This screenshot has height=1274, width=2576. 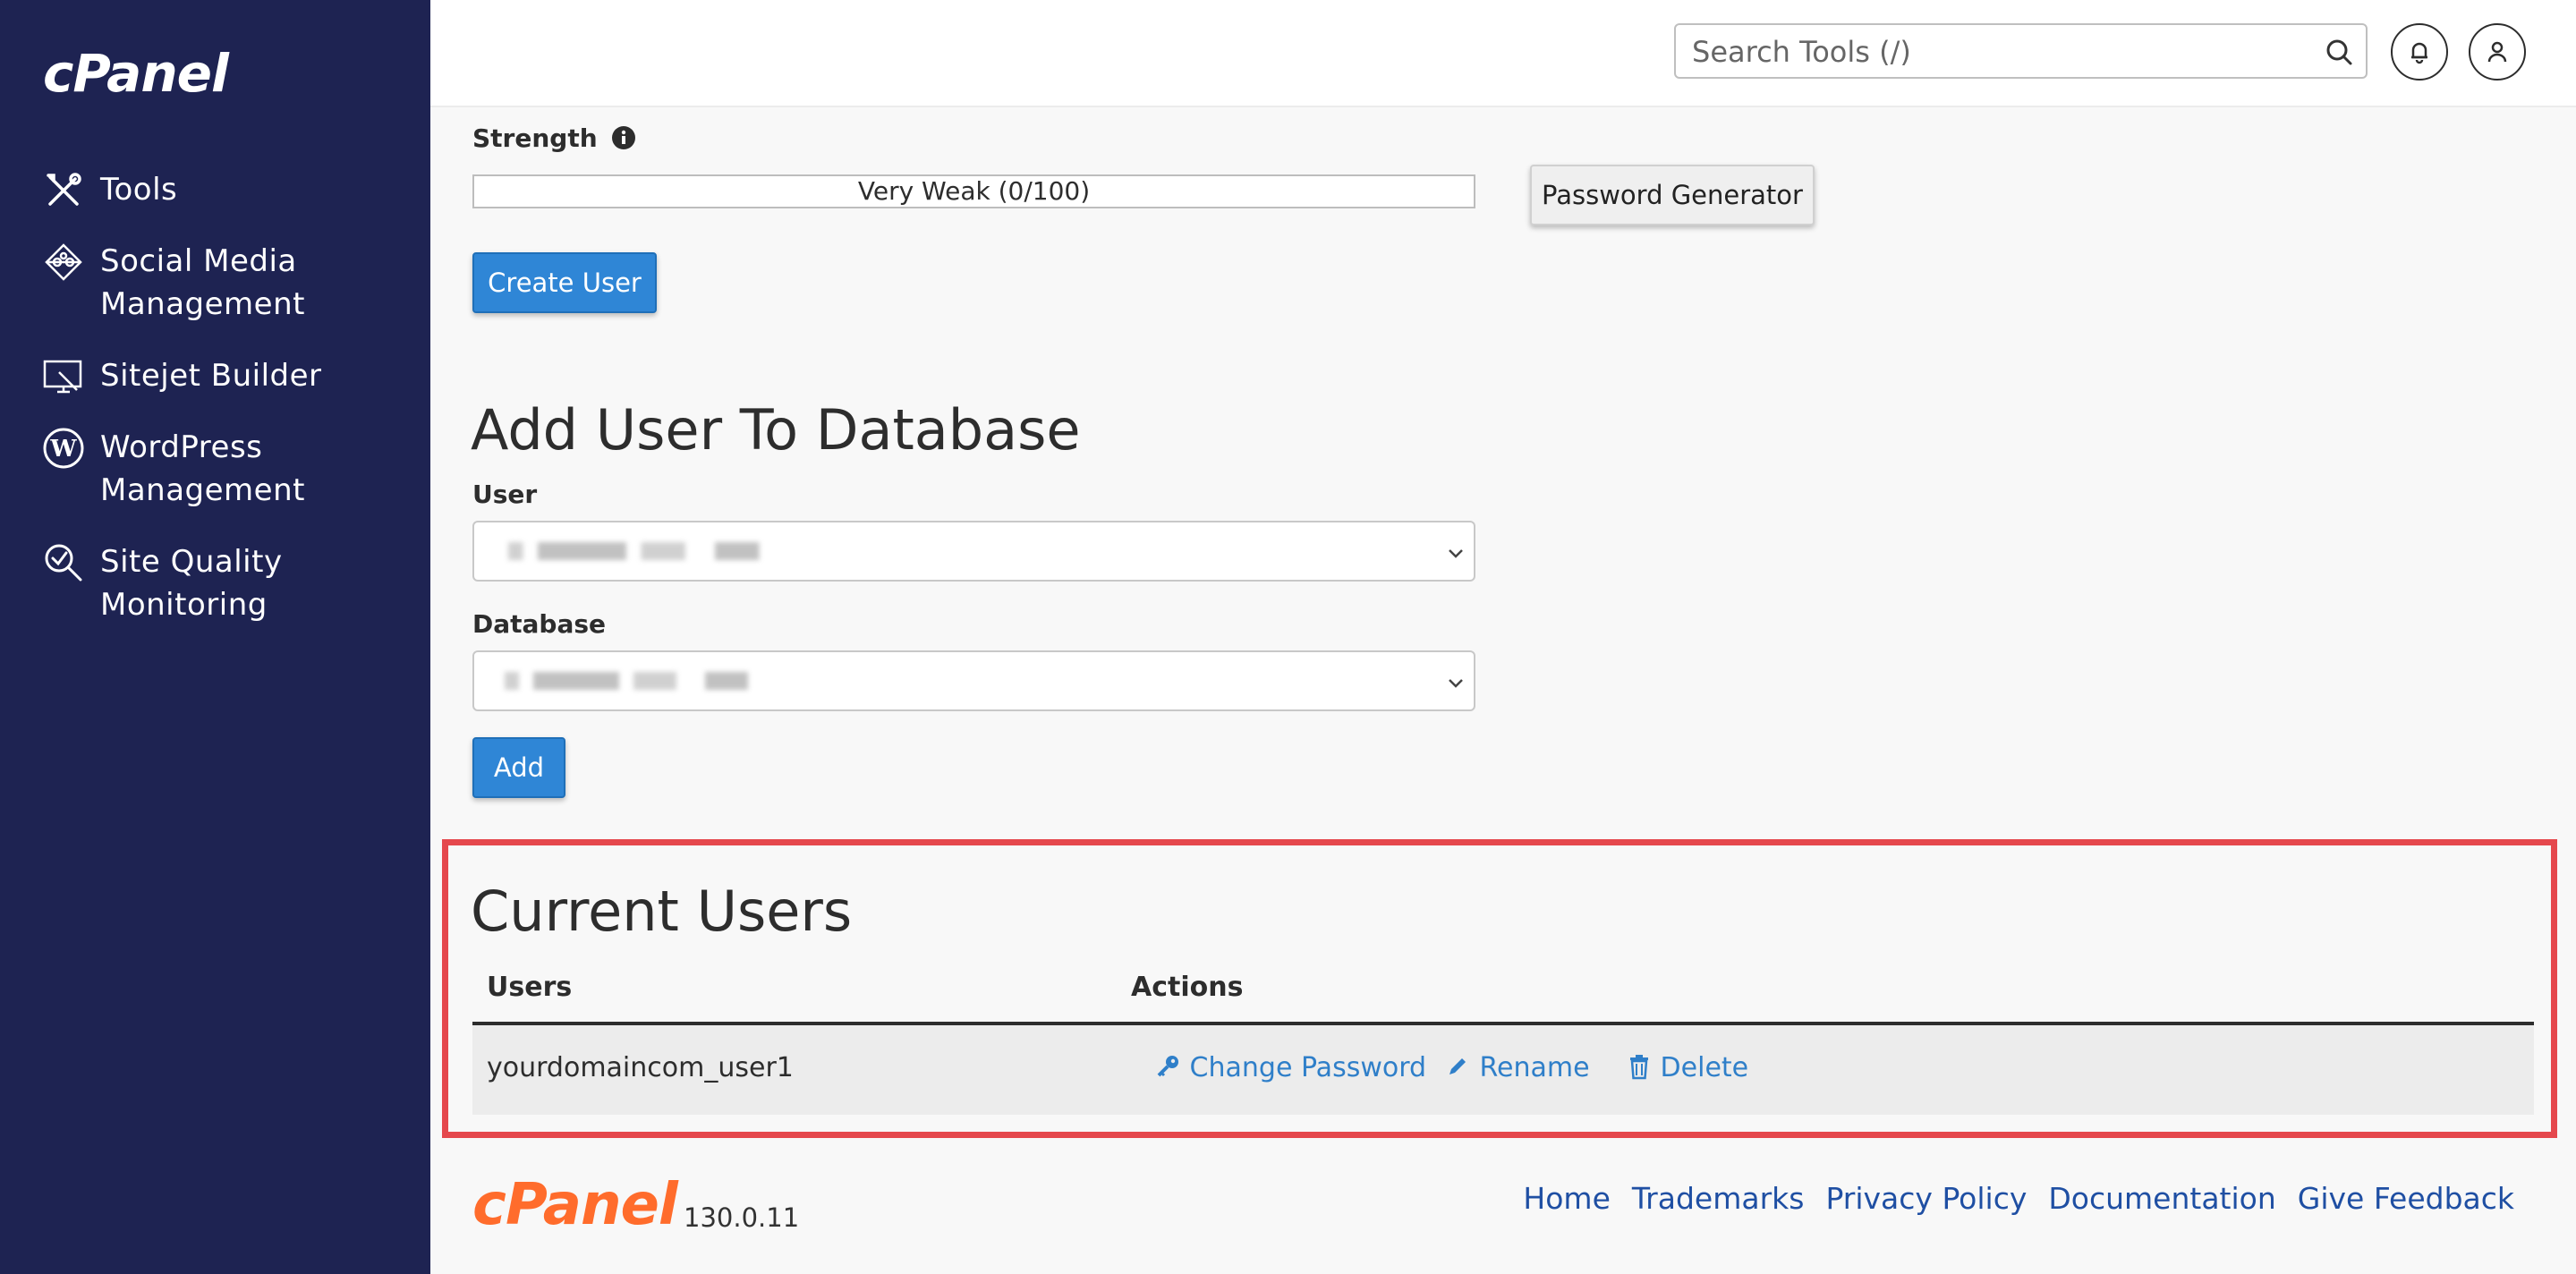 What do you see at coordinates (776, 430) in the screenshot?
I see `add-user-heading: Add User To Database` at bounding box center [776, 430].